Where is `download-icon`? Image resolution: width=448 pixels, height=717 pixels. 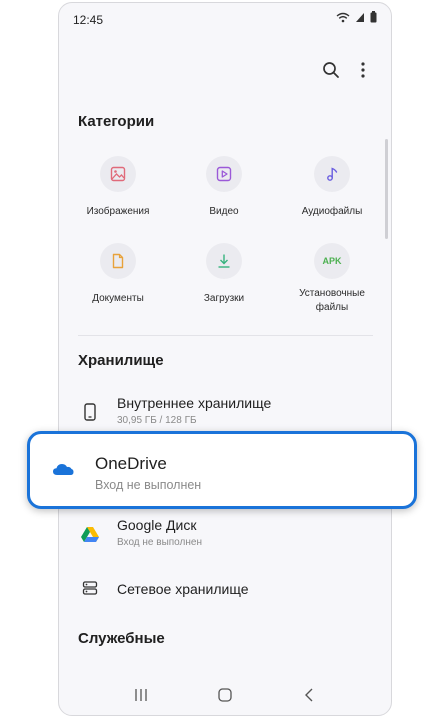
download-icon is located at coordinates (224, 261).